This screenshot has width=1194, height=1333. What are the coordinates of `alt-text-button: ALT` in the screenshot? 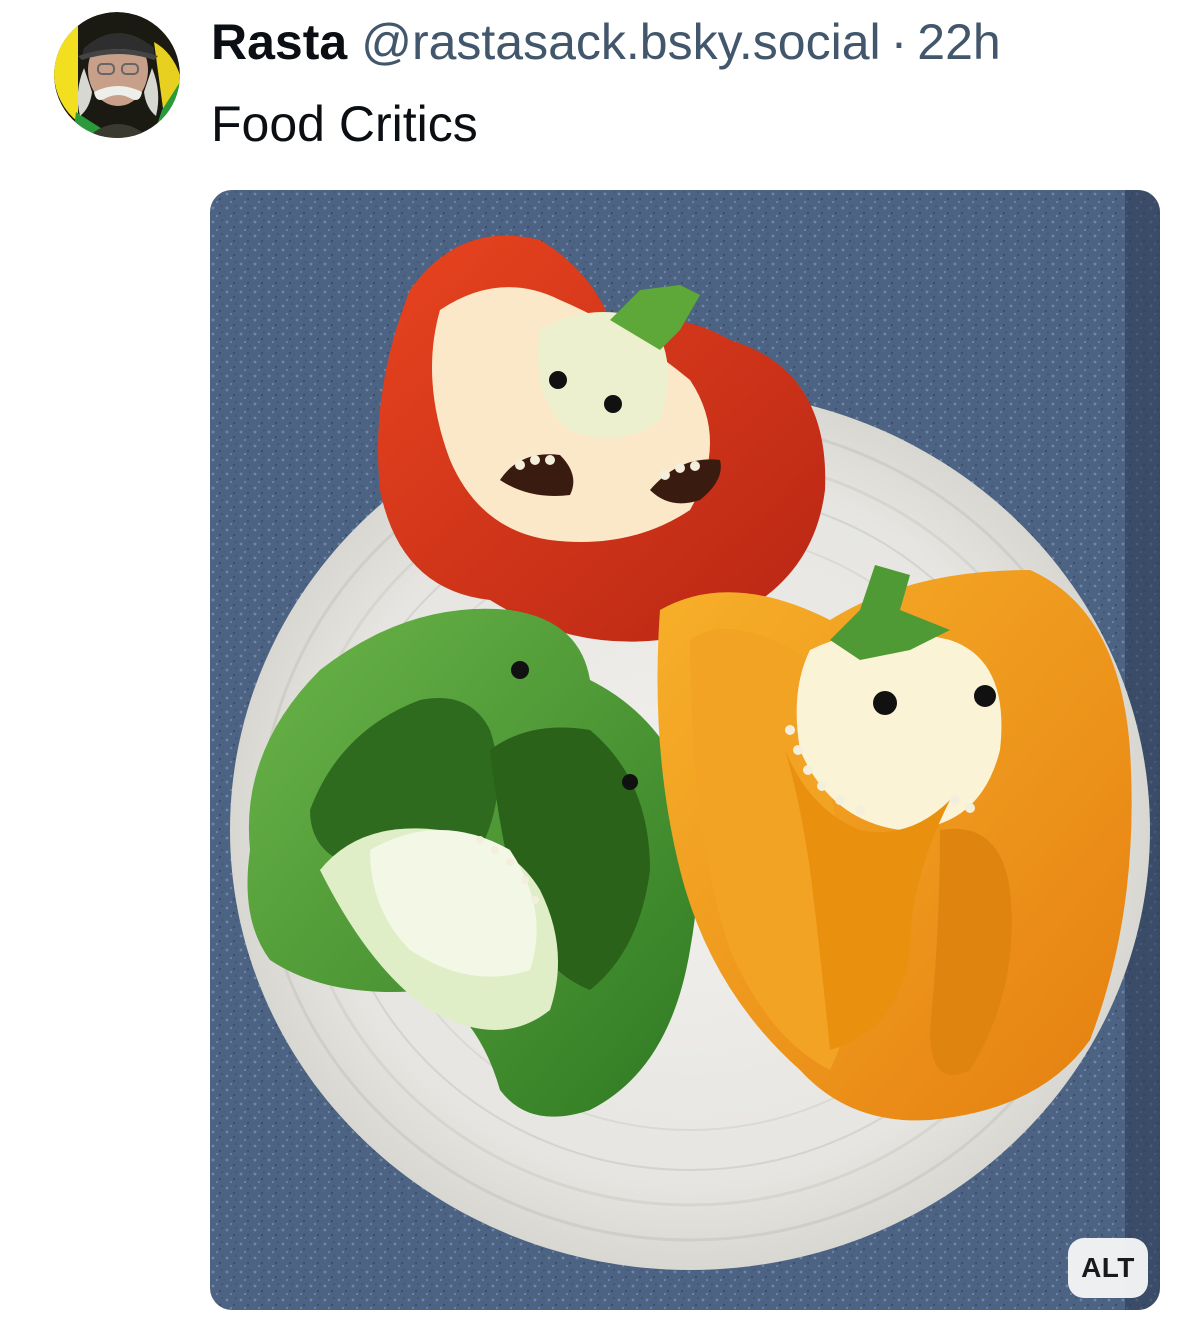 It's located at (1108, 1268).